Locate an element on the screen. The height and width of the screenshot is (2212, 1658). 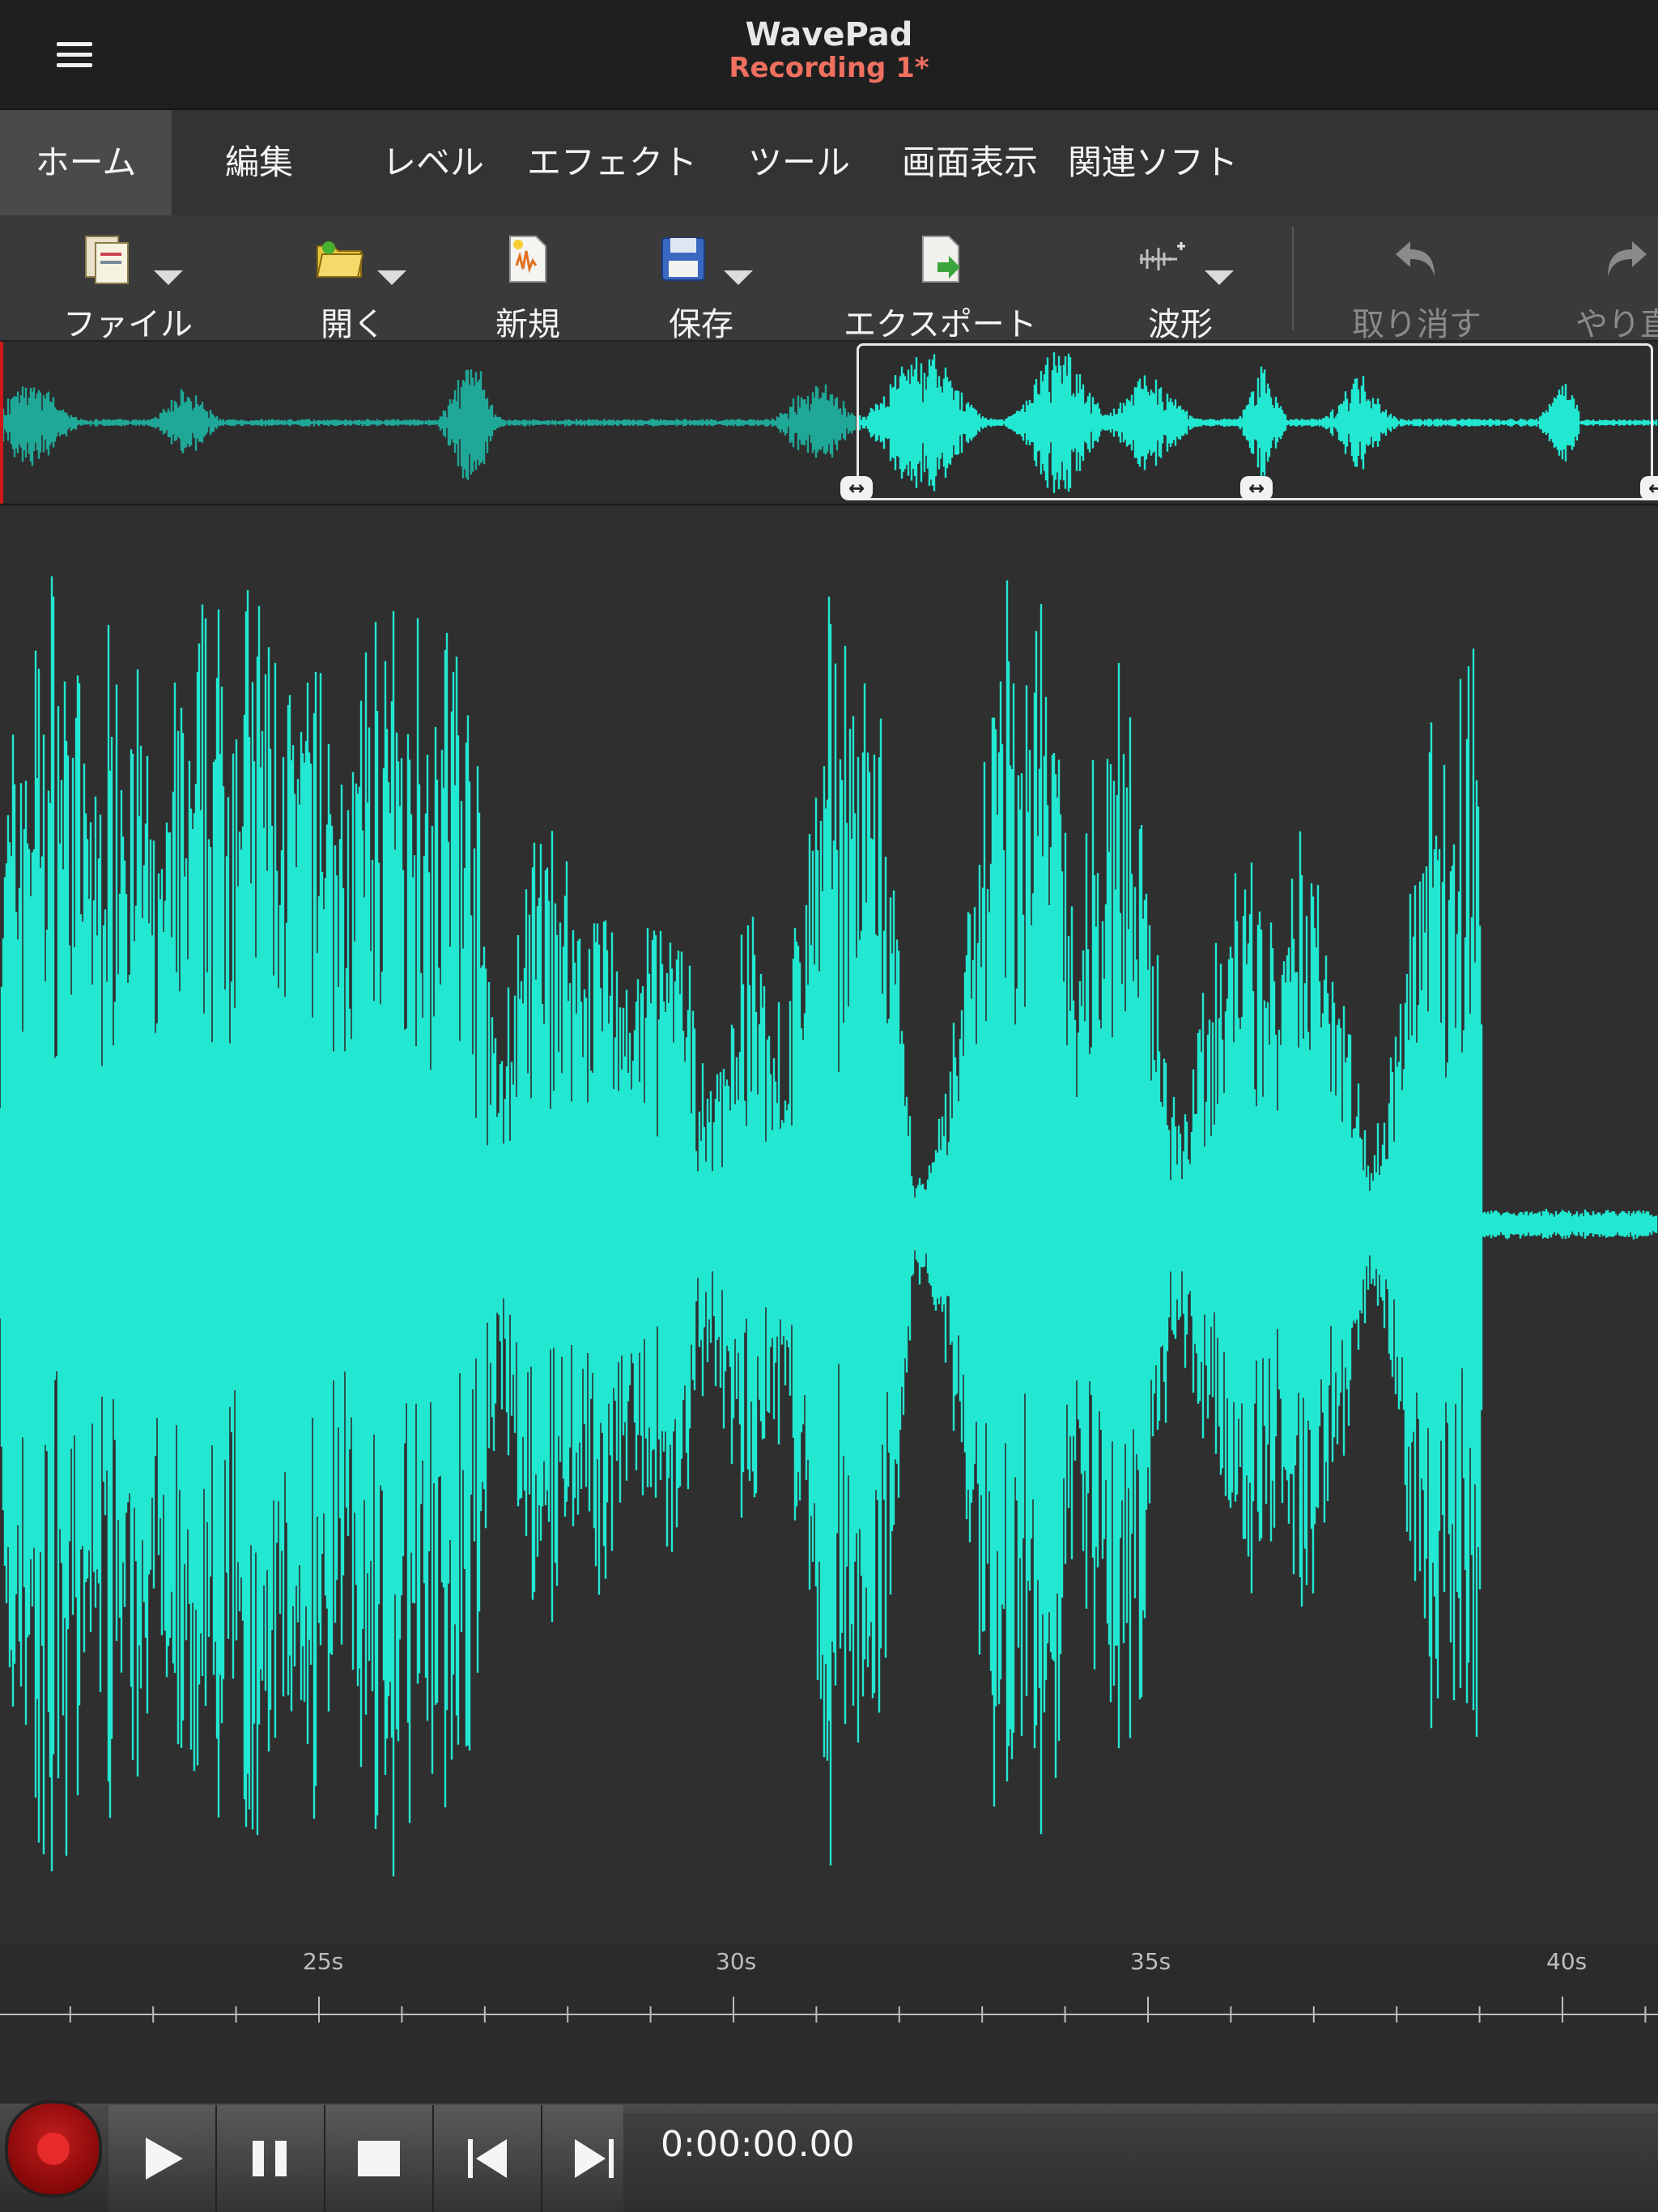
open-button: 開く is located at coordinates (360, 278).